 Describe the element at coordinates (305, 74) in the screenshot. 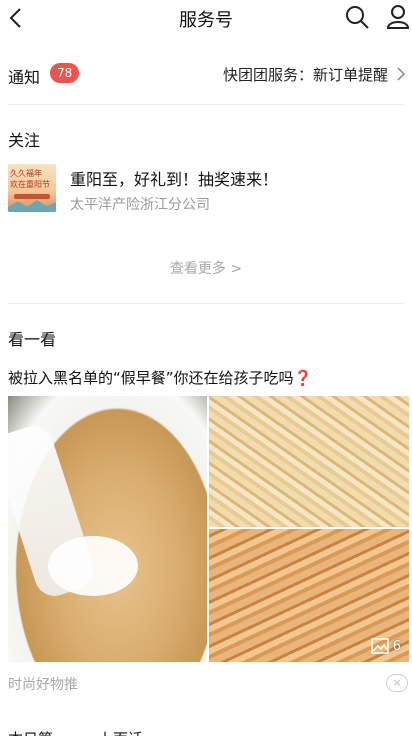

I see `service-notice-text: 快团团服务：新订单提醒` at that location.